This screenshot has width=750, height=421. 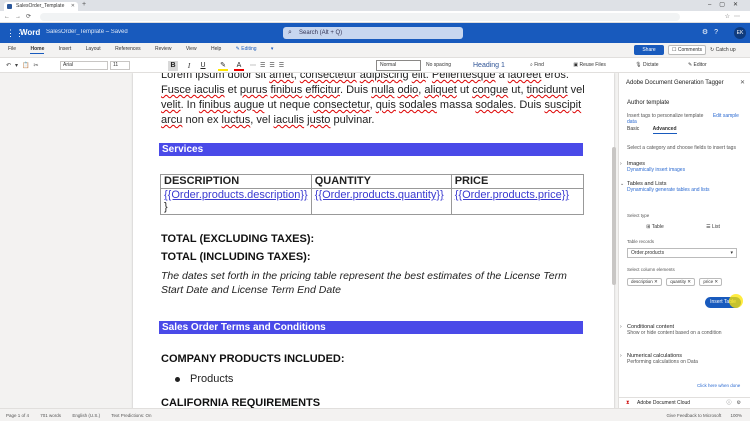 I want to click on tab-basic: Basic, so click(x=633, y=129).